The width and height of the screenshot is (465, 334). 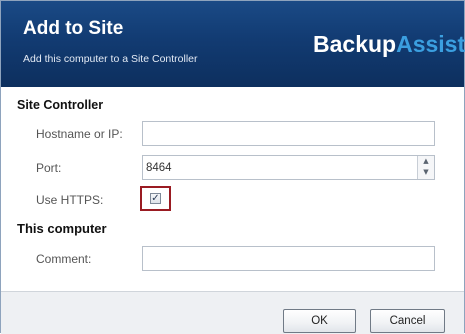 I want to click on hostname-label: Hostname or IP:, so click(x=79, y=134).